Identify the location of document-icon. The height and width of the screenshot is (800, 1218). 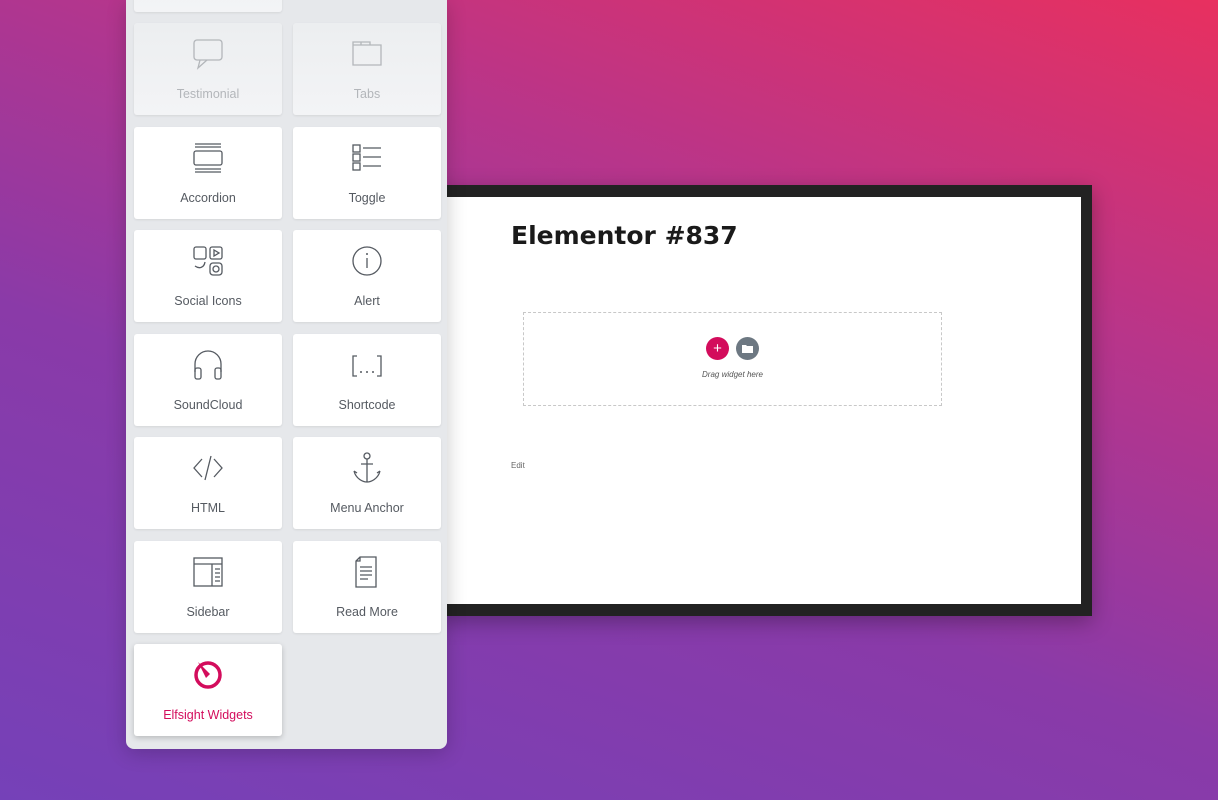
(366, 571).